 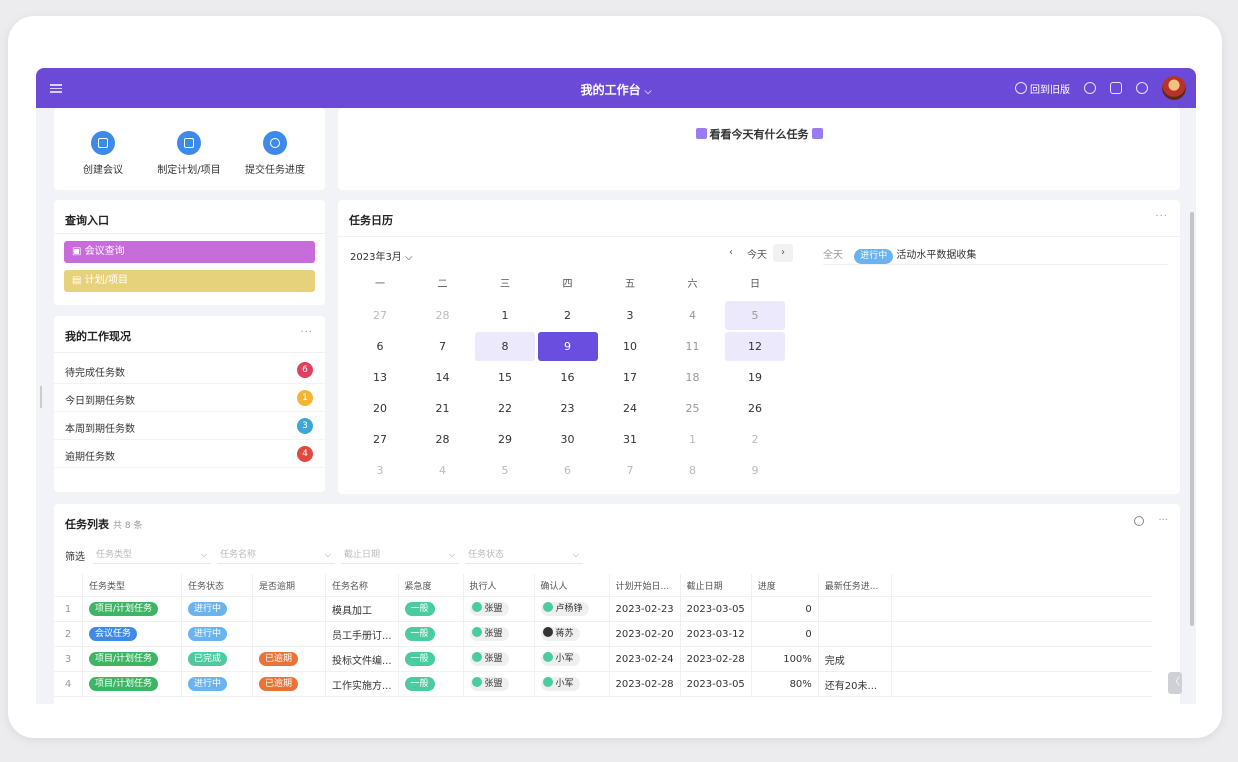 What do you see at coordinates (419, 634) in the screenshot?
I see `urgency-pill: 一般` at bounding box center [419, 634].